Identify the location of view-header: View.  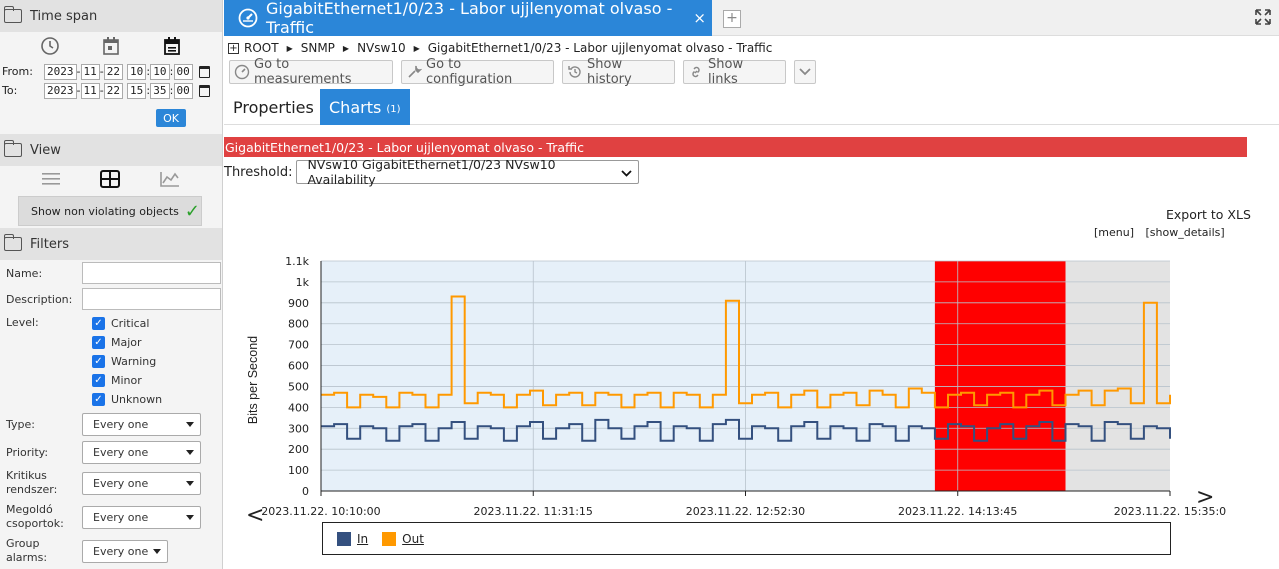
(111, 150).